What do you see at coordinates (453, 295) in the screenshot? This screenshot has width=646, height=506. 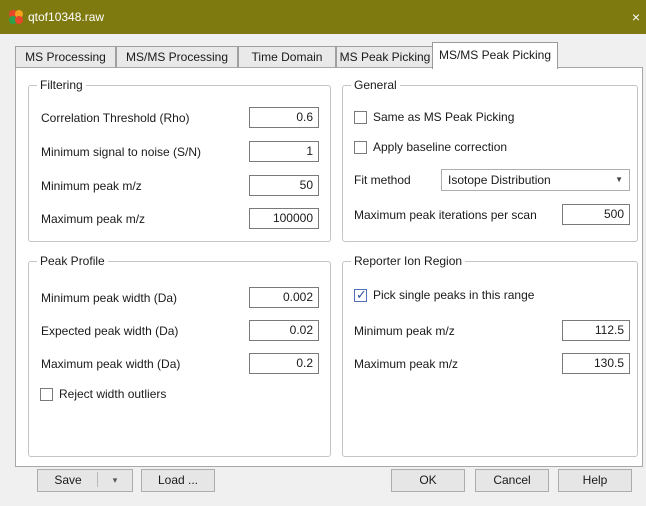 I see `pick-single-peaks-label: Pick single peaks in this range` at bounding box center [453, 295].